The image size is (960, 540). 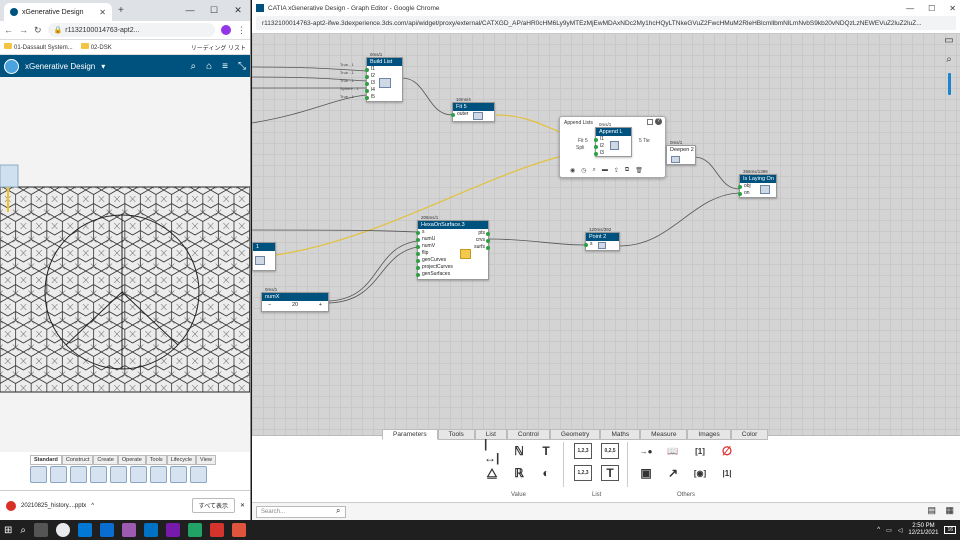 I want to click on bookmark-item: 02-DSK, so click(x=96, y=47).